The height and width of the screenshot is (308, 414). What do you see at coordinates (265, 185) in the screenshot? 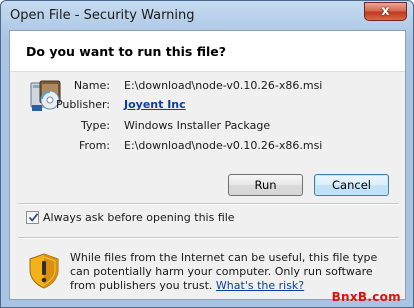
I see `run-button: Run` at bounding box center [265, 185].